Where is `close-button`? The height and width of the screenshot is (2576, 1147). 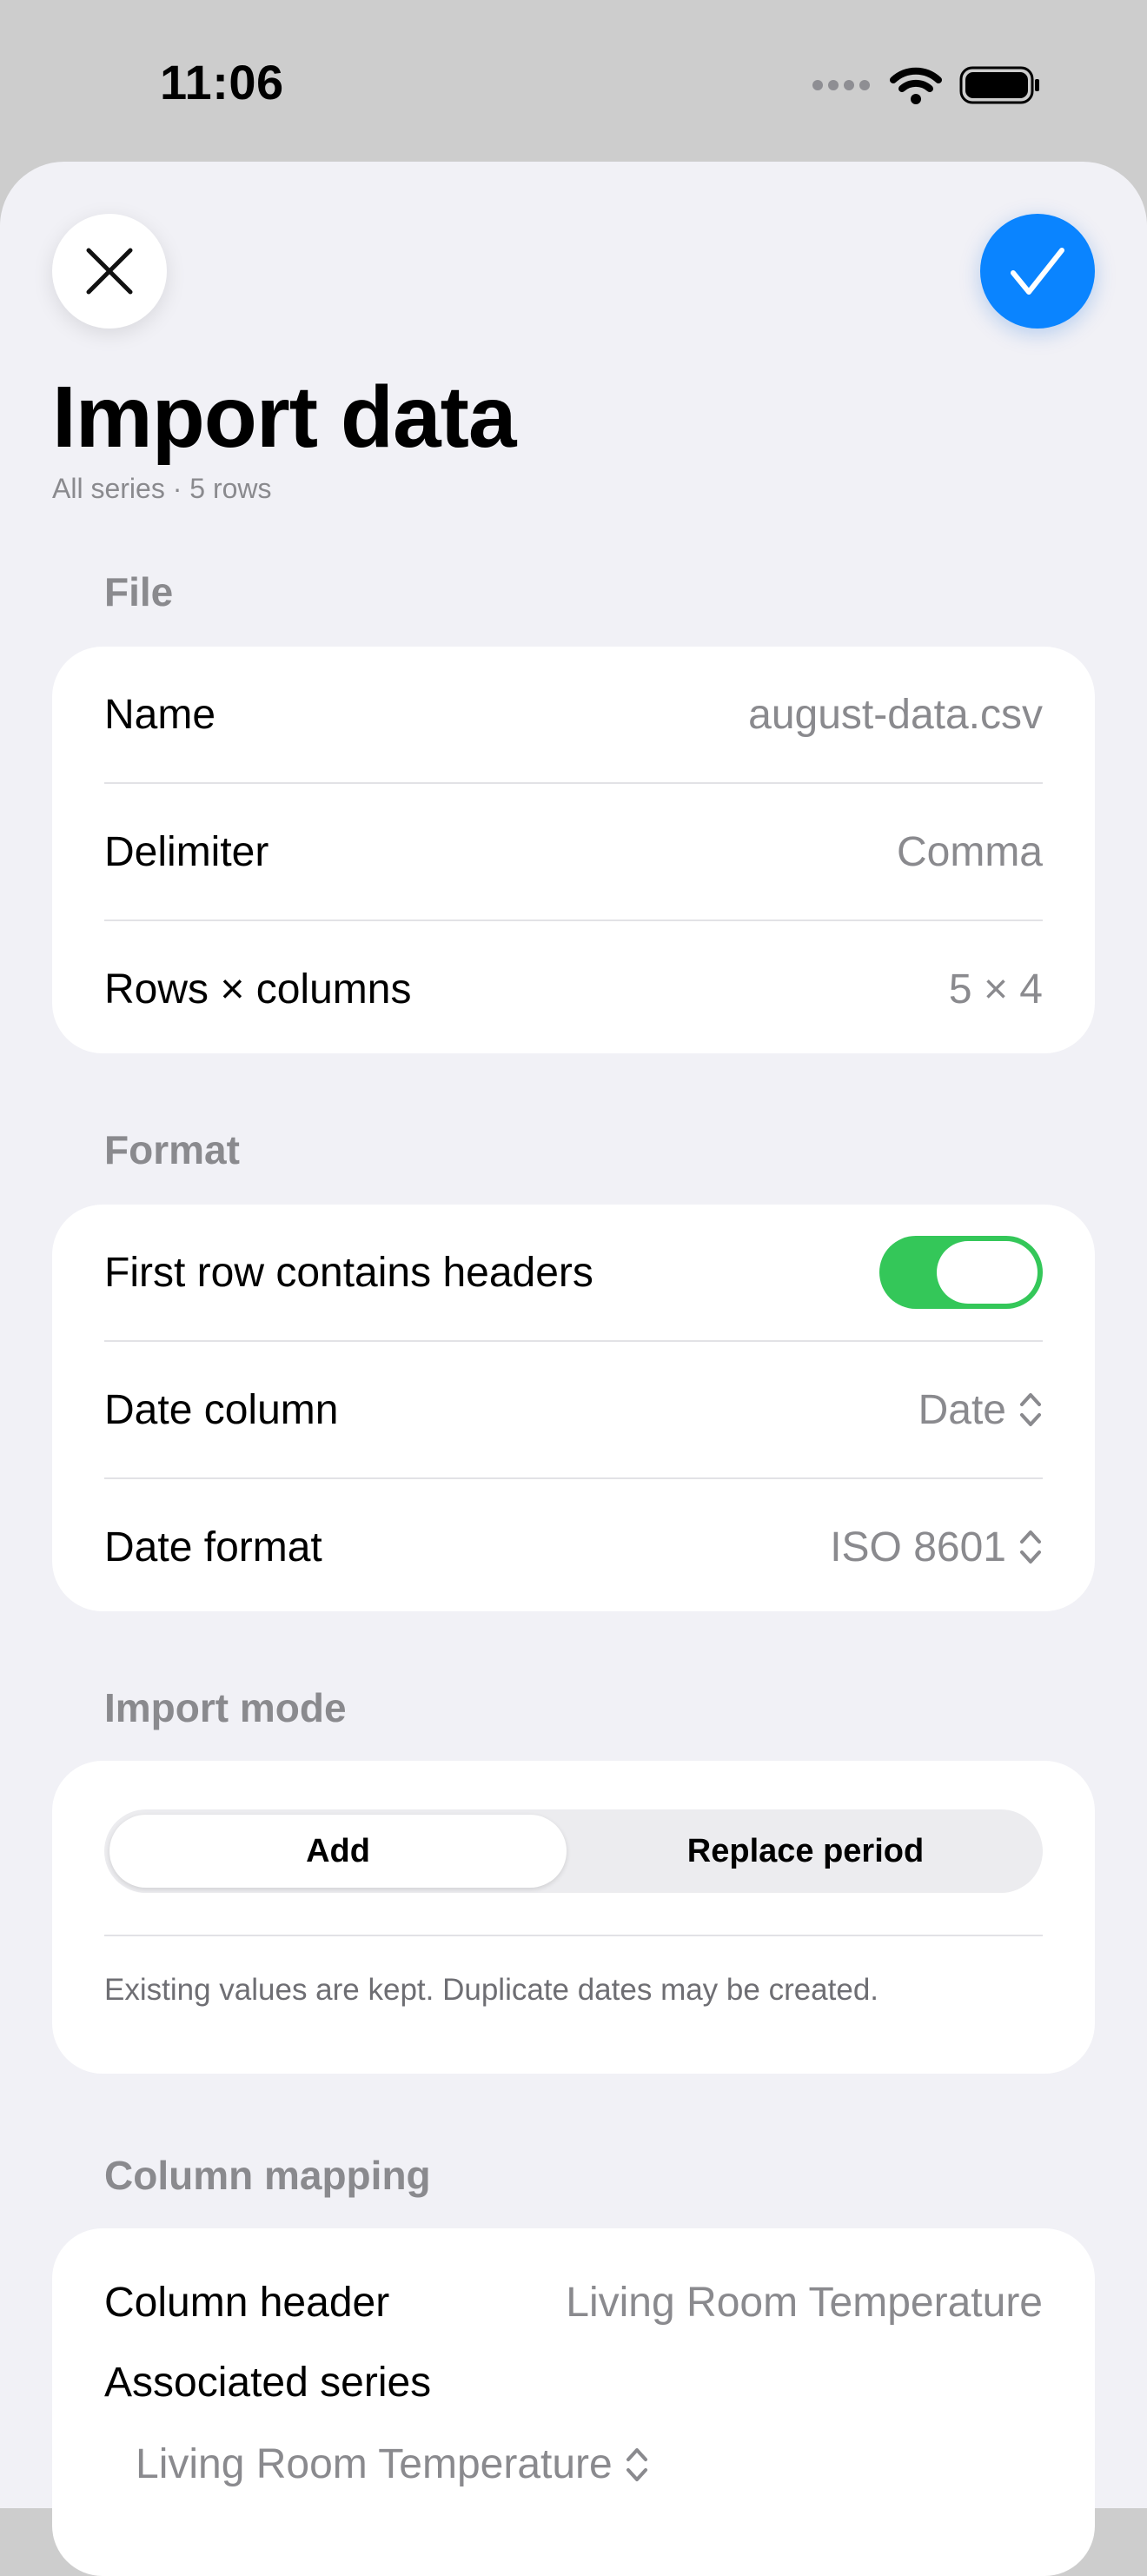 close-button is located at coordinates (109, 271).